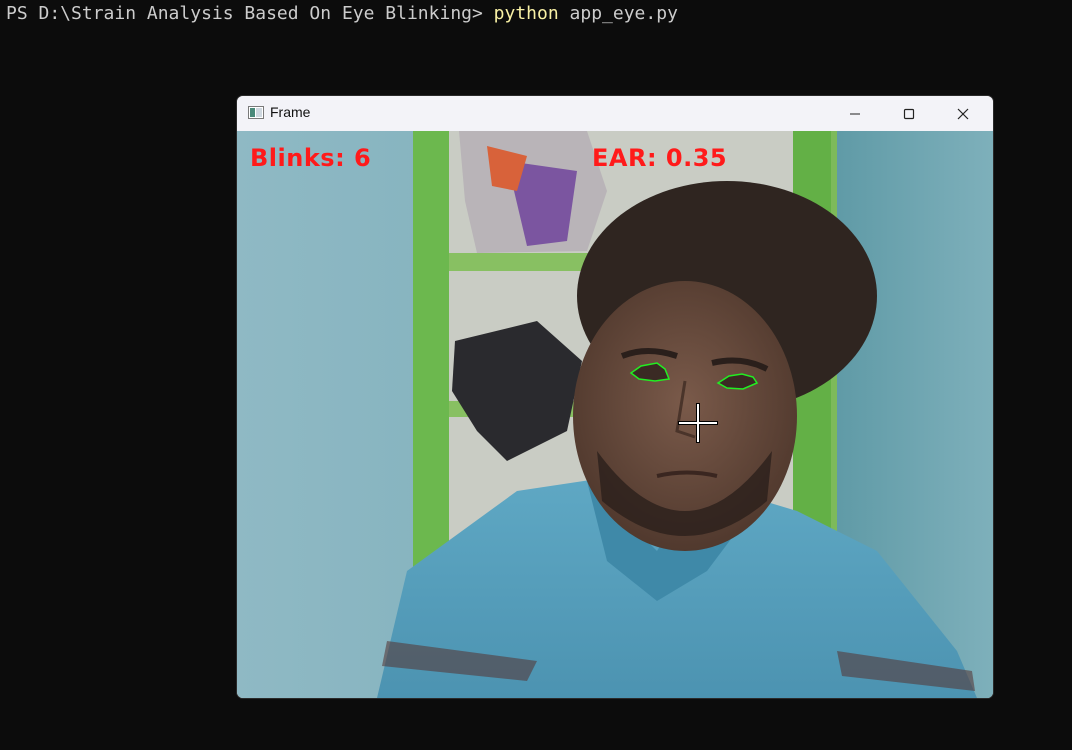 The image size is (1072, 750). I want to click on maximize-button, so click(909, 113).